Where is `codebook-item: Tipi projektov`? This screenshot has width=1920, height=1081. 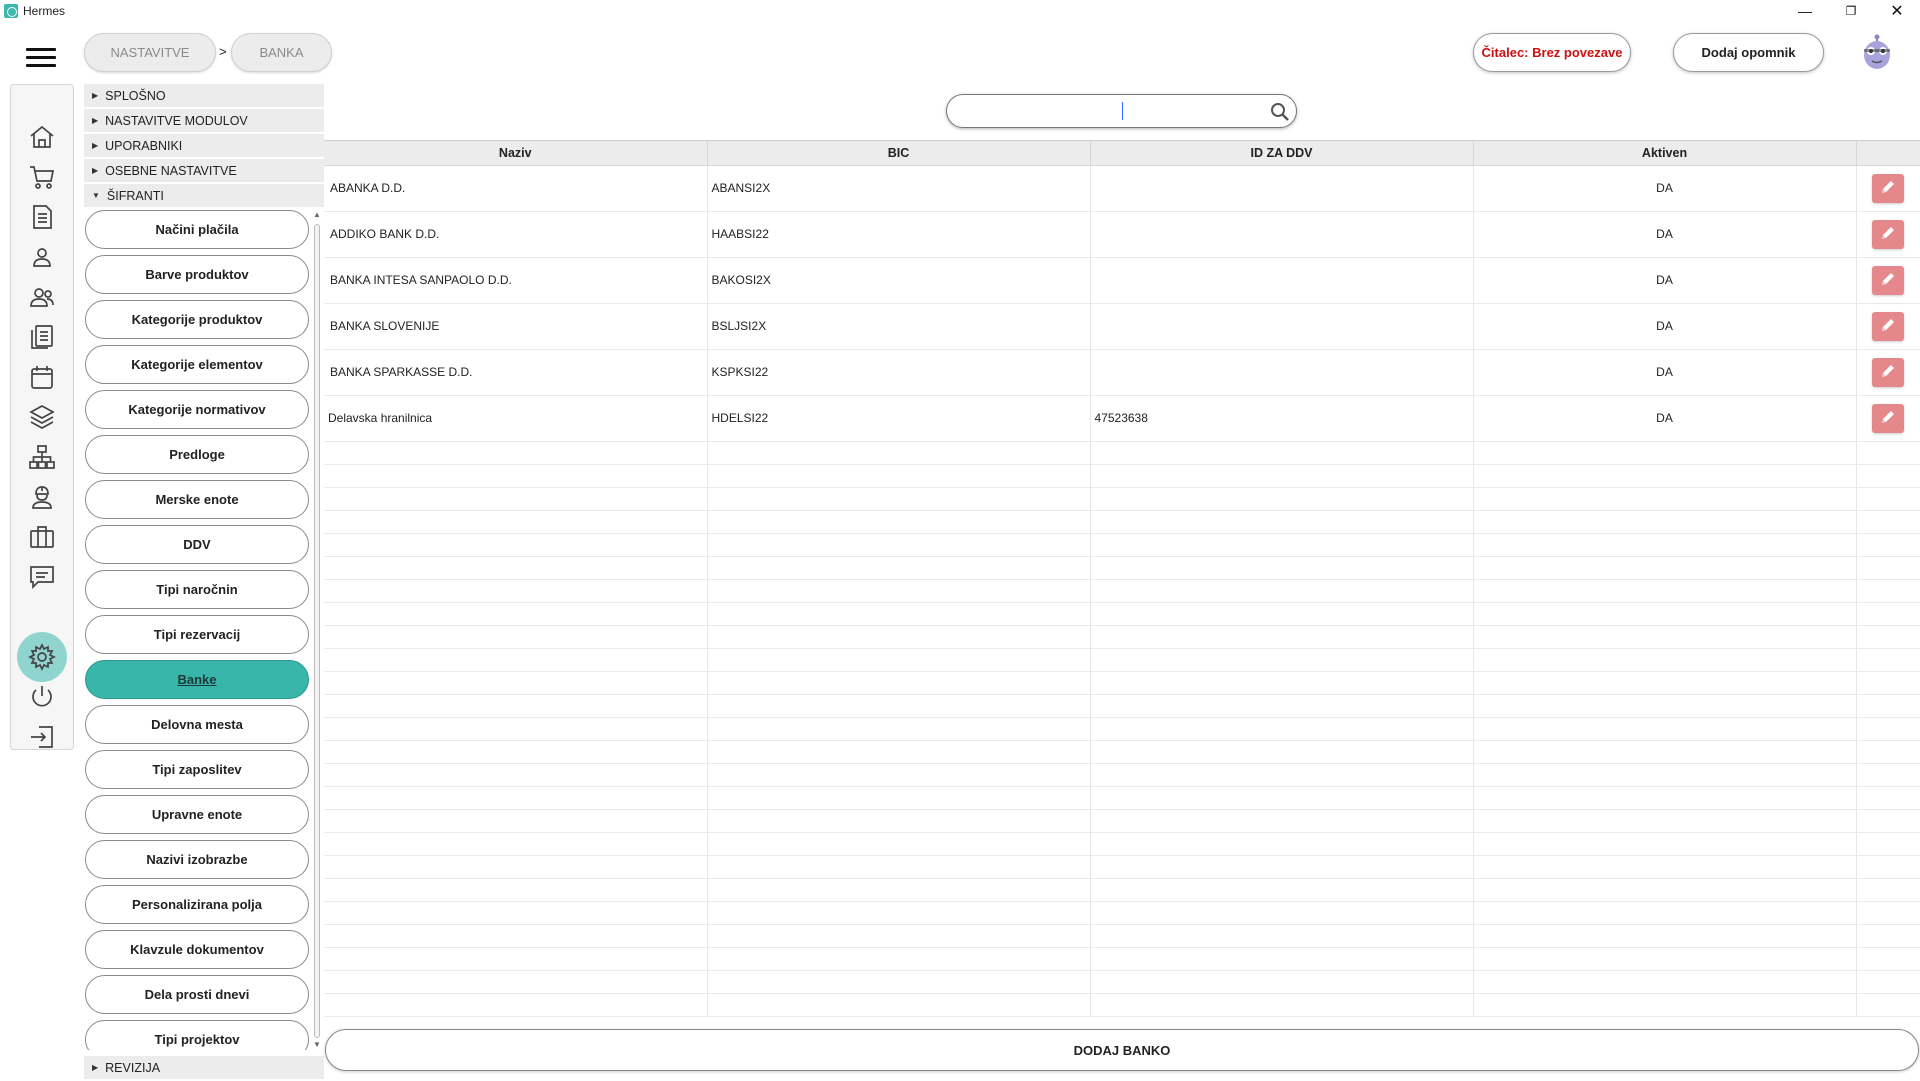 codebook-item: Tipi projektov is located at coordinates (197, 1035).